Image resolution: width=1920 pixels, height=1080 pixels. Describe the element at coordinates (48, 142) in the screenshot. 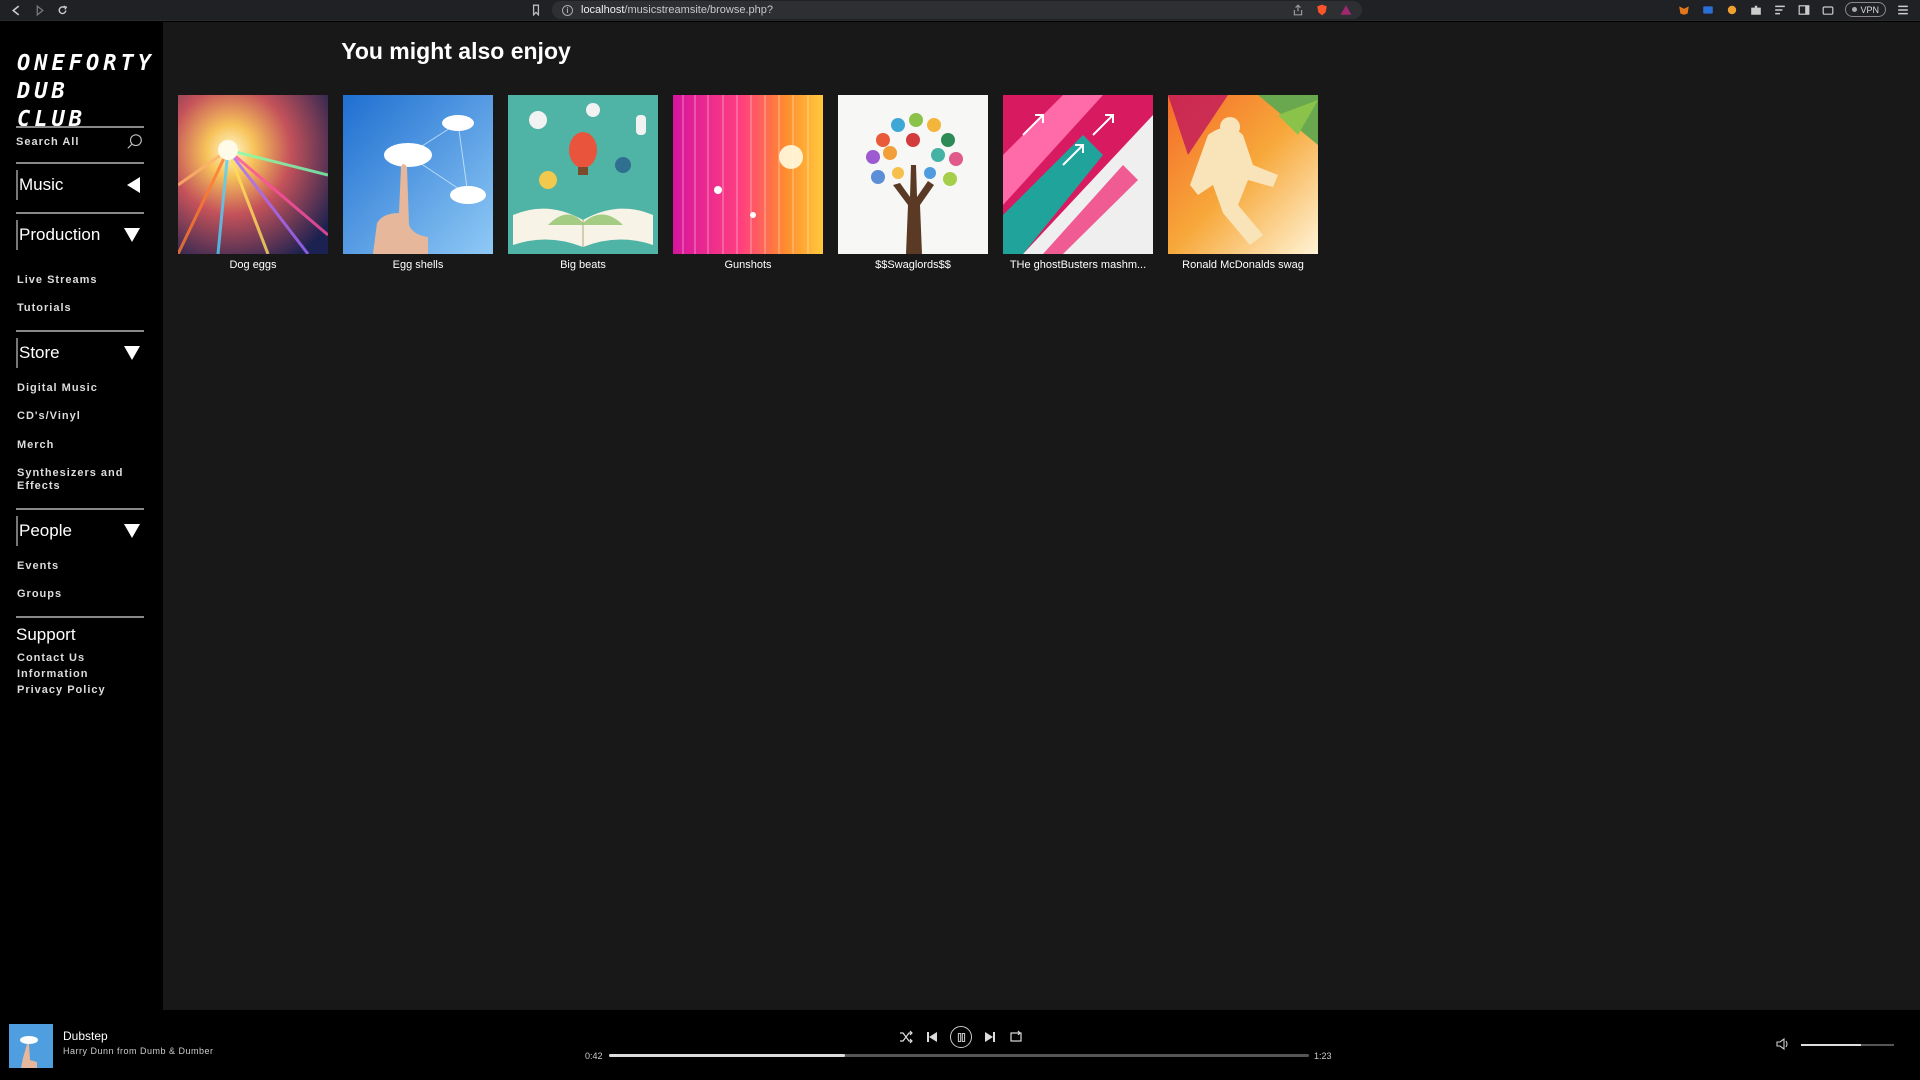

I see `search-label: Search All` at that location.